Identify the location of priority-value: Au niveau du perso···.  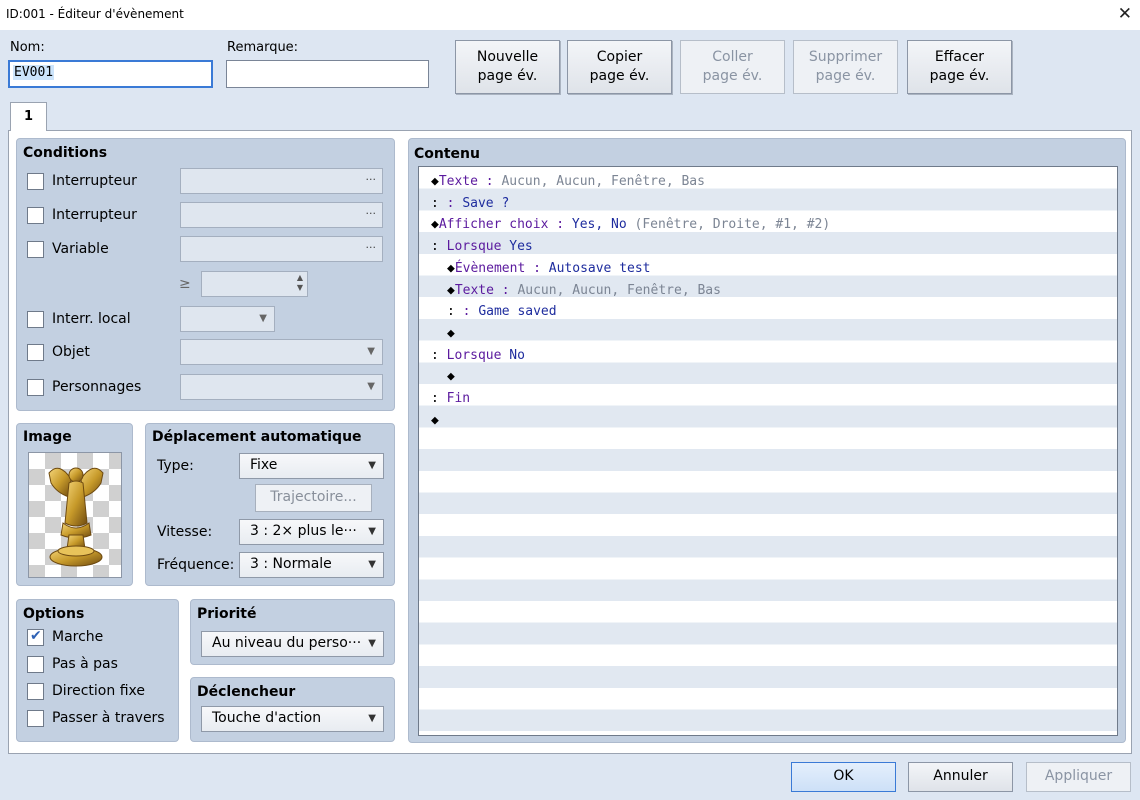
(287, 643).